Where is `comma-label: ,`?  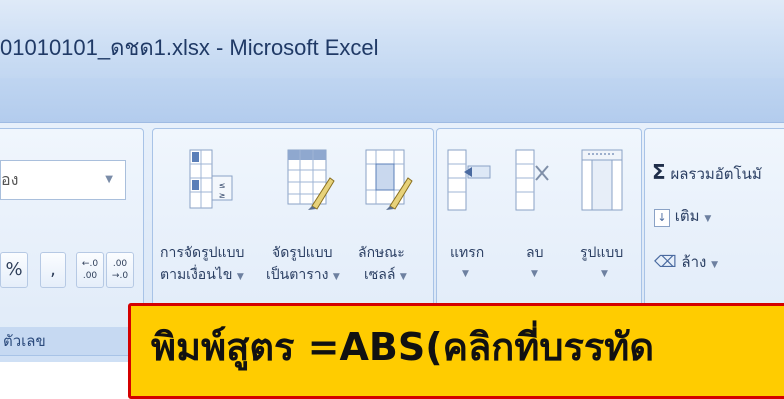
comma-label: , is located at coordinates (53, 269).